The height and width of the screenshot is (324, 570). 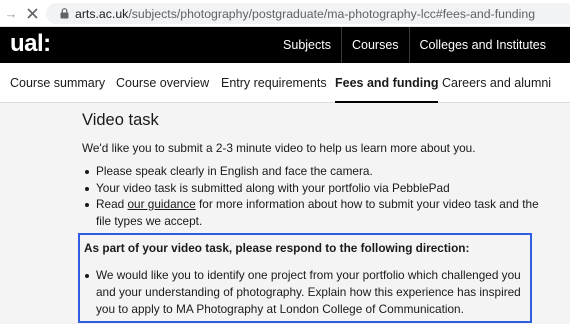 I want to click on stop-loading-icon, so click(x=32, y=13).